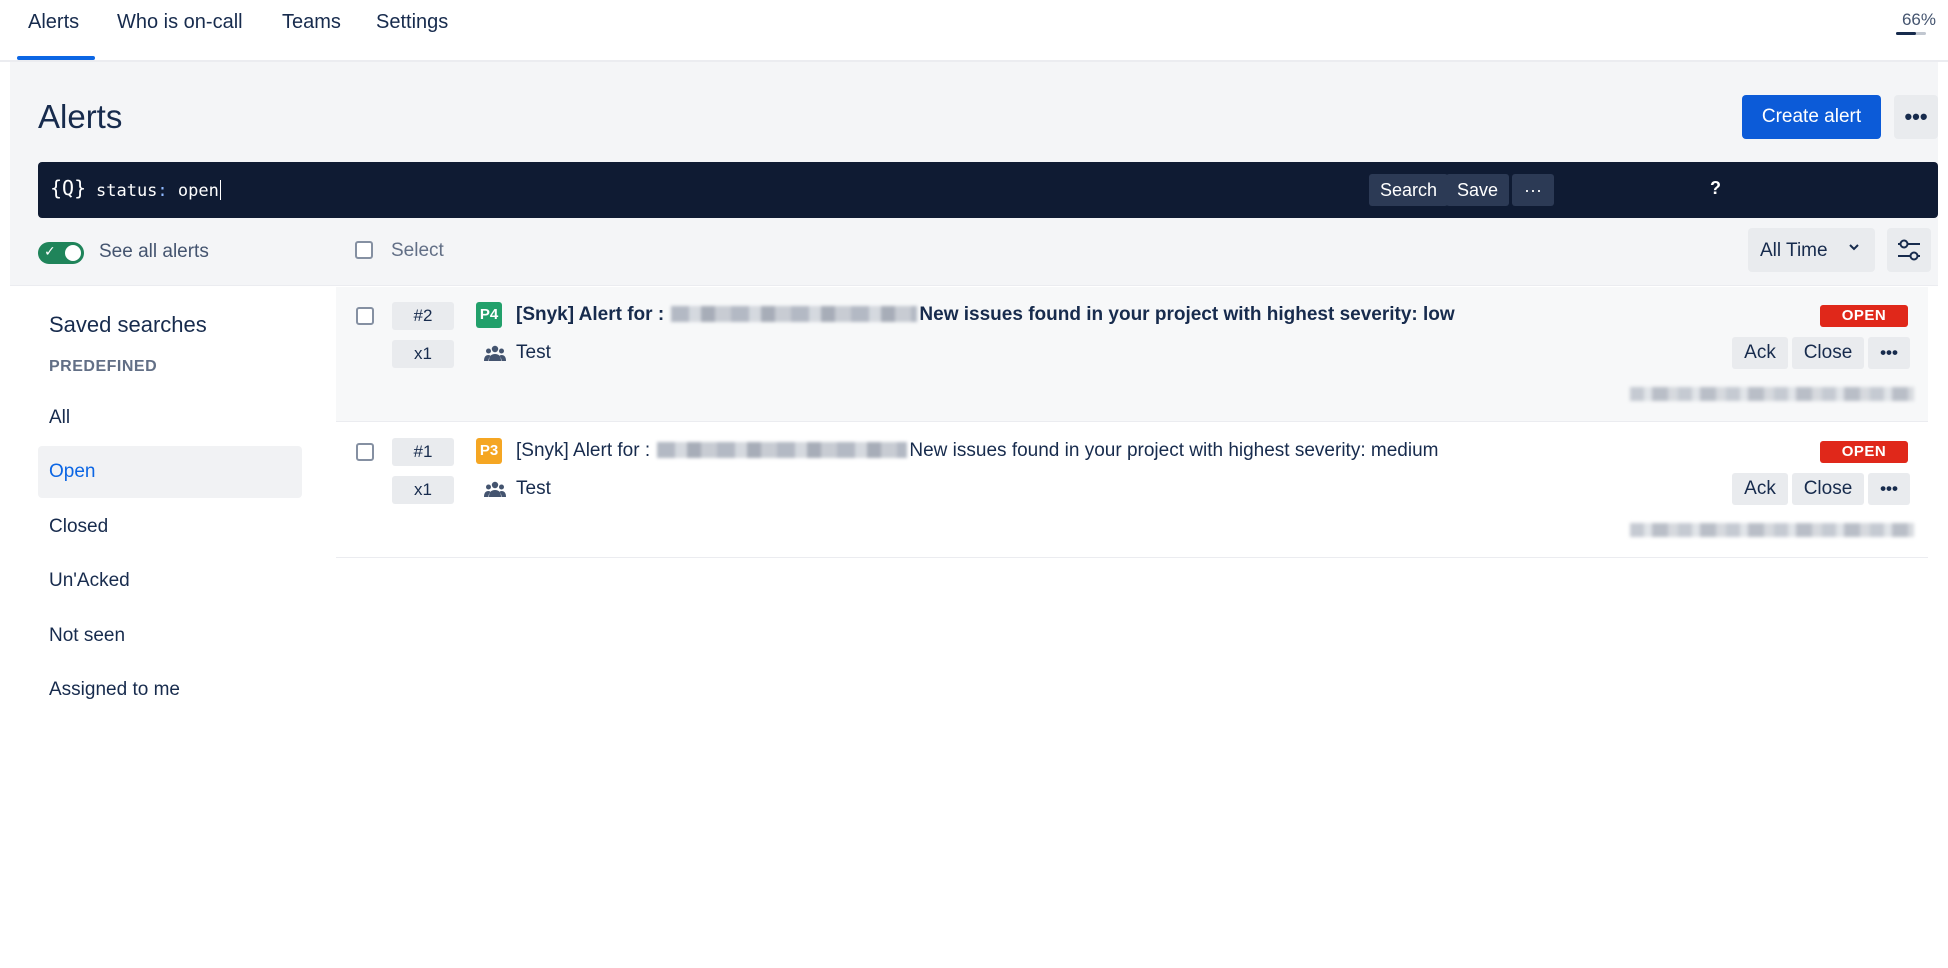 The height and width of the screenshot is (968, 1948). I want to click on tab-teams: Teams, so click(311, 22).